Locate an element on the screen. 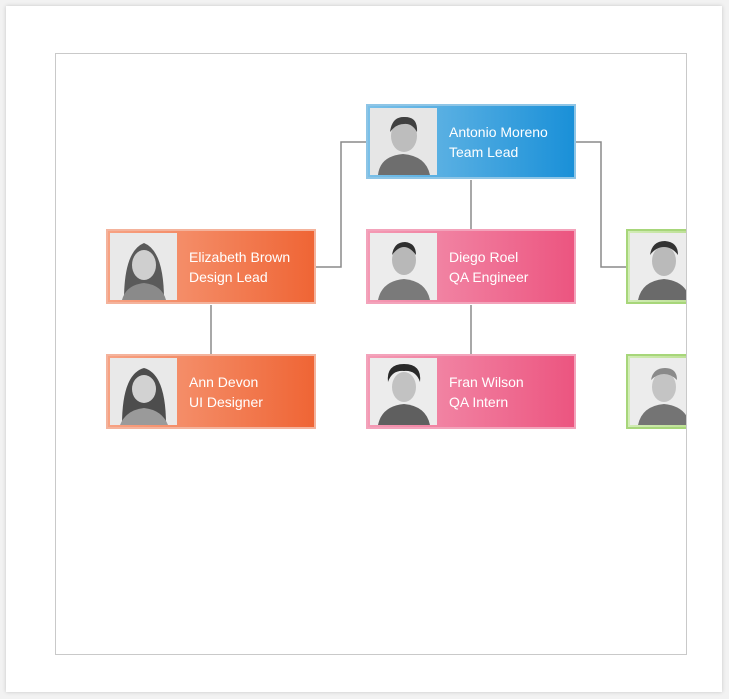  node-right-top is located at coordinates (656, 266).